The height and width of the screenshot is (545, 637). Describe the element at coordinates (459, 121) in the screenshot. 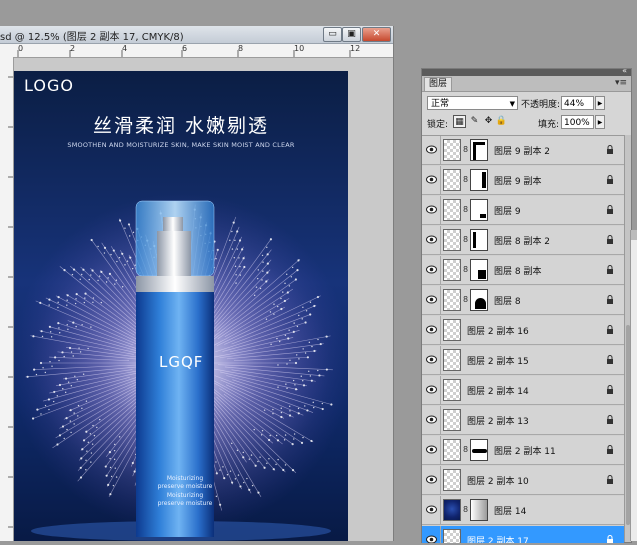

I see `lock-transparency-icon: ▦` at that location.